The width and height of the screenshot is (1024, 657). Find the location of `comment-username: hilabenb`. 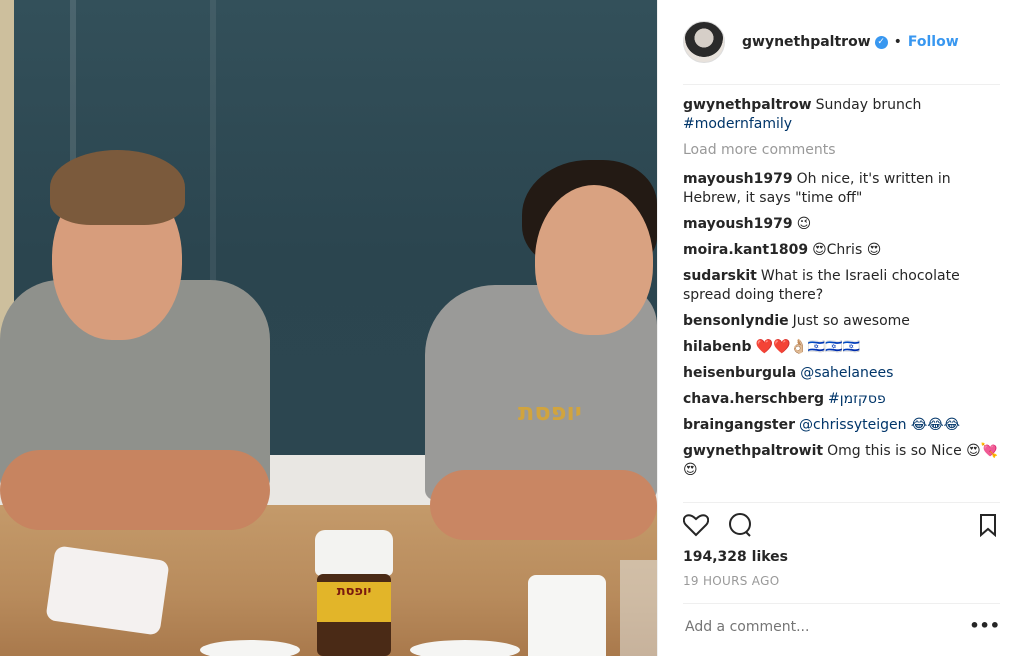

comment-username: hilabenb is located at coordinates (717, 347).